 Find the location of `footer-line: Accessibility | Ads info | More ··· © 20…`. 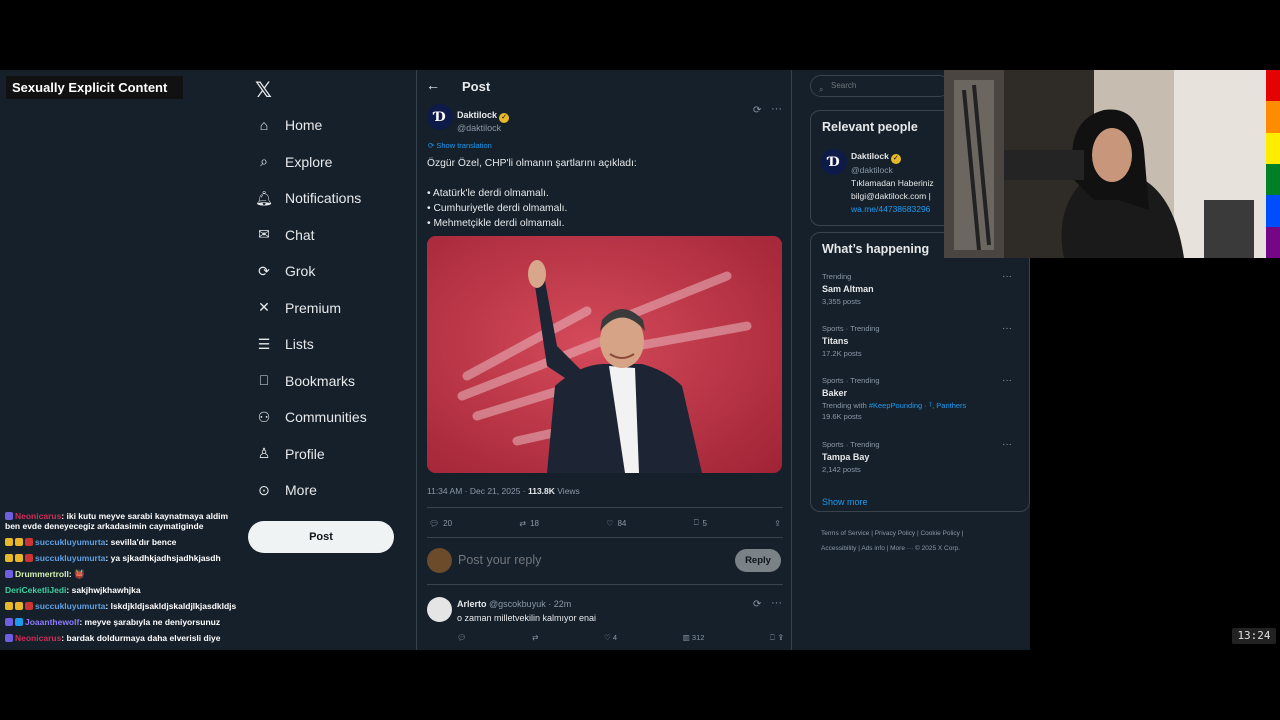

footer-line: Accessibility | Ads info | More ··· © 20… is located at coordinates (921, 548).